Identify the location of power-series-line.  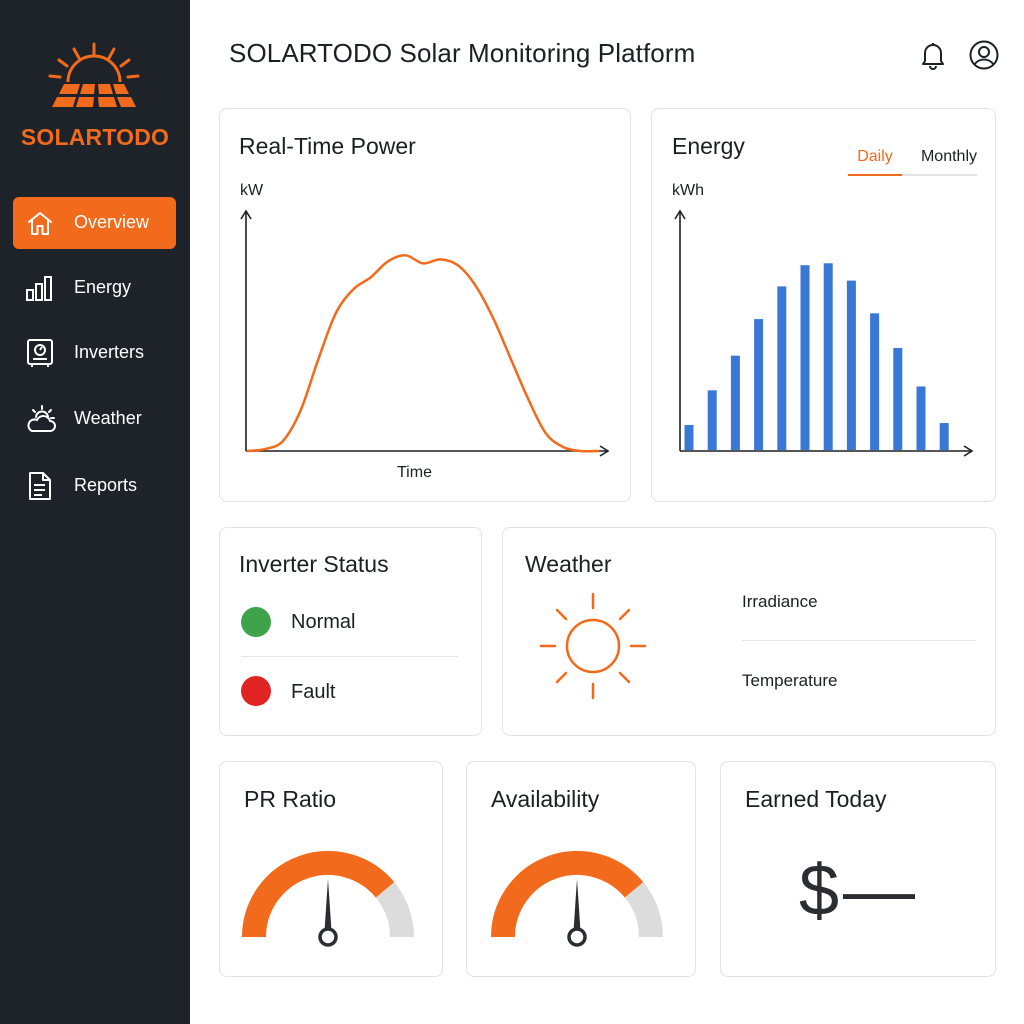
(423, 353).